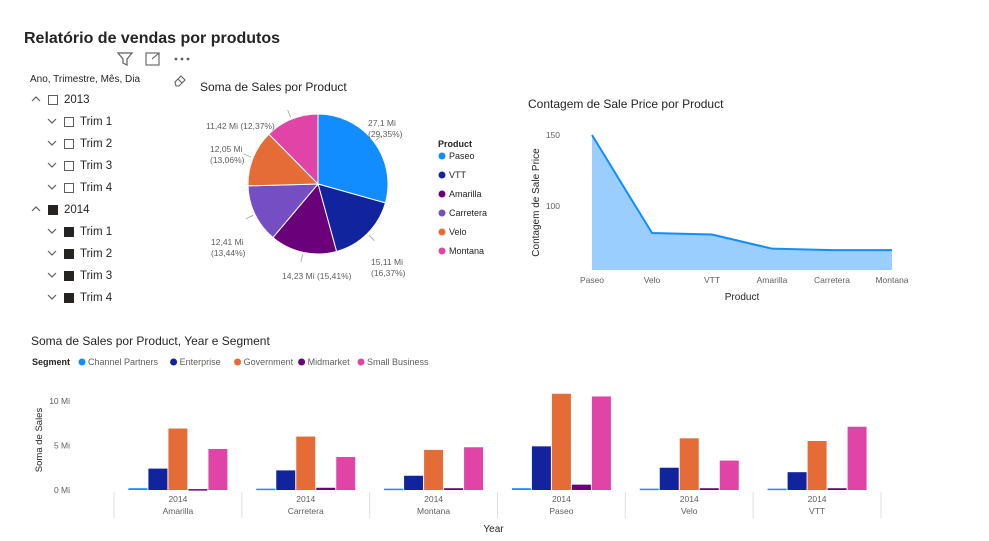  What do you see at coordinates (433, 511) in the screenshot?
I see `bar-x-tick-product: Montana` at bounding box center [433, 511].